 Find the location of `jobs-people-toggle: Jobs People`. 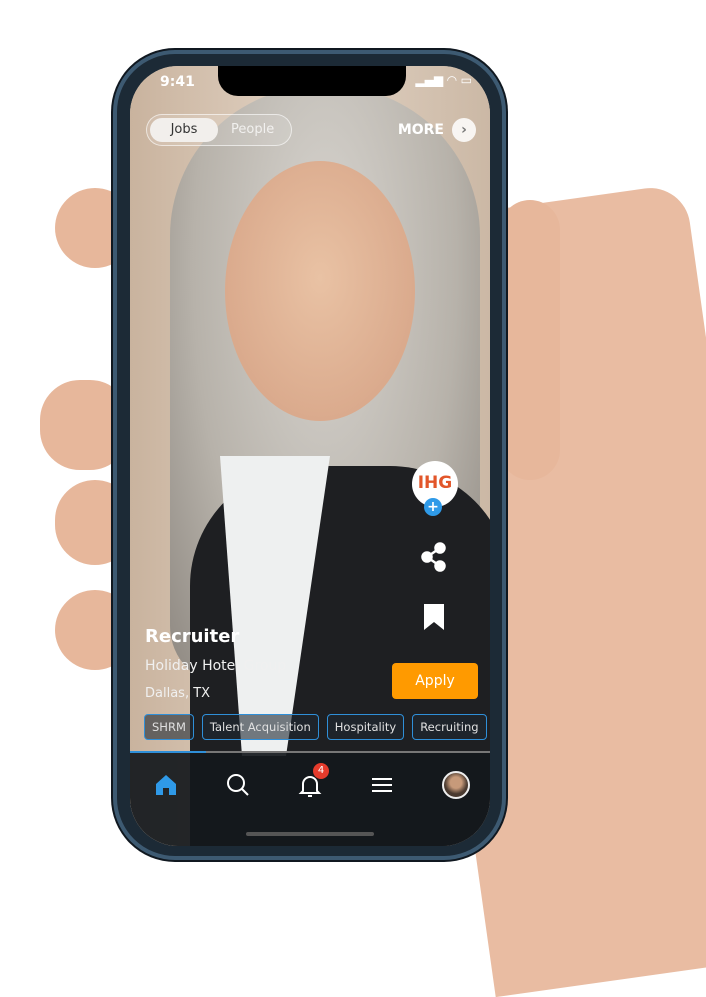

jobs-people-toggle: Jobs People is located at coordinates (219, 130).